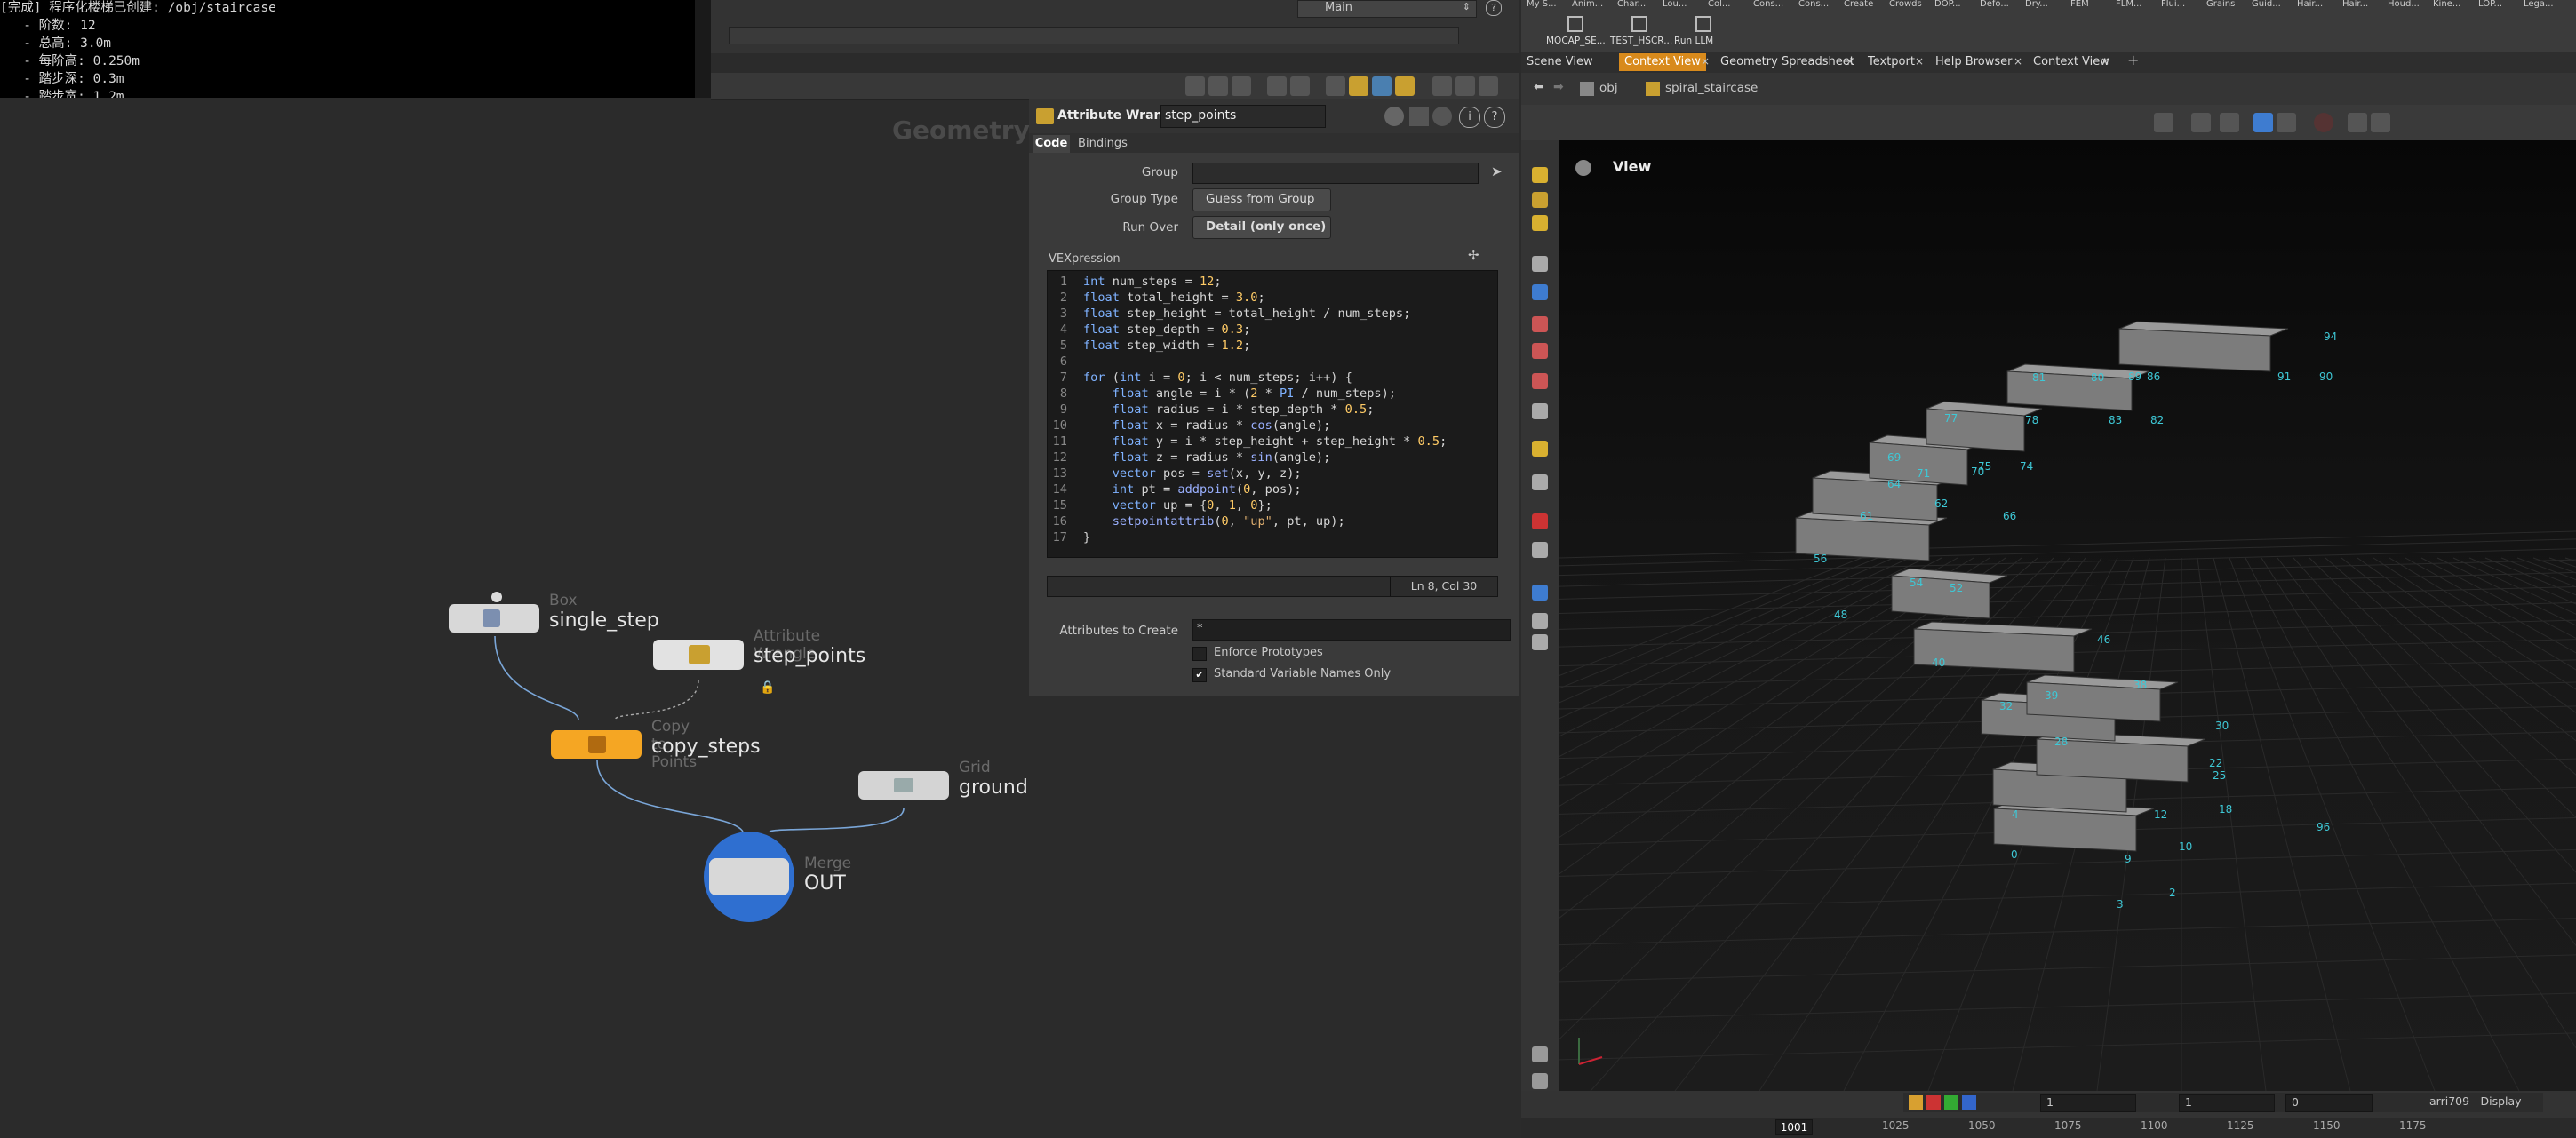 Image resolution: width=2576 pixels, height=1138 pixels. I want to click on path-obj: obj, so click(1608, 88).